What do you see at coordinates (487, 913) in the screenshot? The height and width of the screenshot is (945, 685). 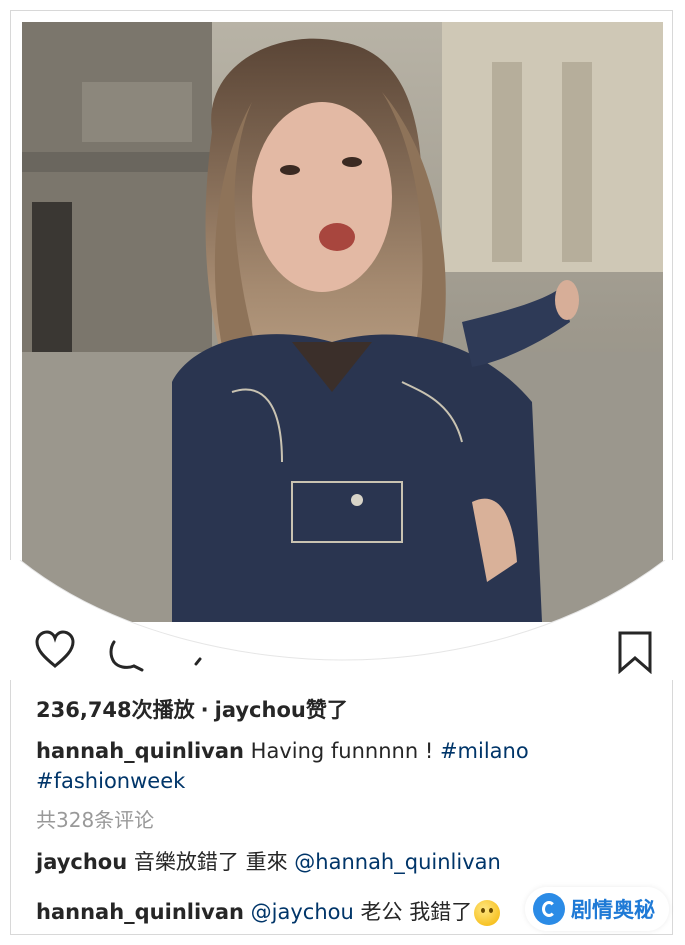 I see `grinning-face-emoji-icon` at bounding box center [487, 913].